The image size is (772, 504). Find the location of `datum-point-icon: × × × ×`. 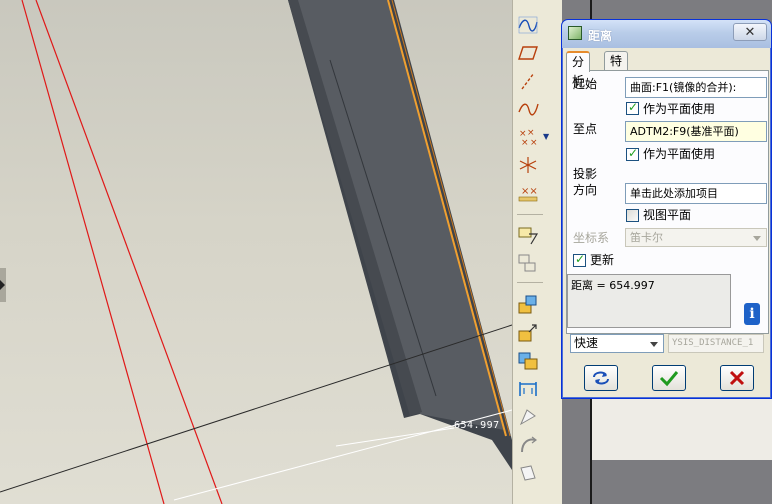

datum-point-icon: × × × × is located at coordinates (528, 137).